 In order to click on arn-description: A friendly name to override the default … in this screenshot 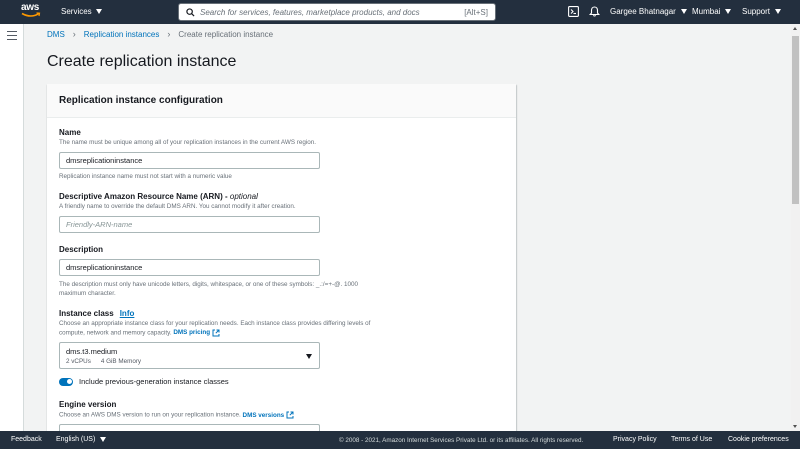, I will do `click(177, 206)`.